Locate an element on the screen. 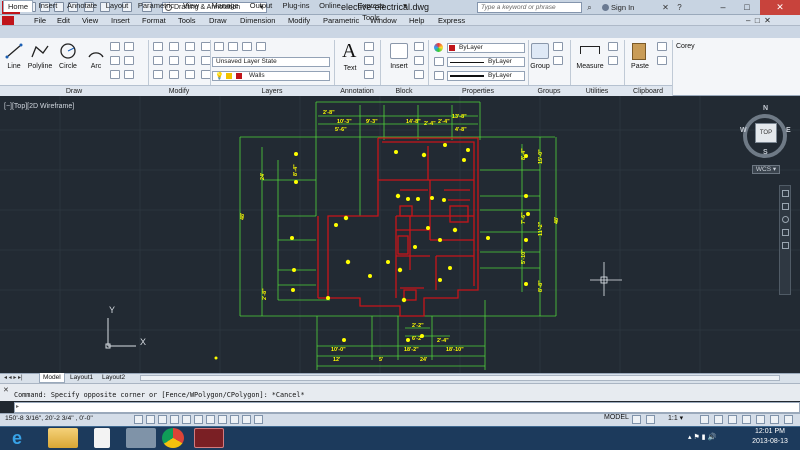 This screenshot has height=450, width=800. tab-layout1: Layout1 is located at coordinates (81, 378).